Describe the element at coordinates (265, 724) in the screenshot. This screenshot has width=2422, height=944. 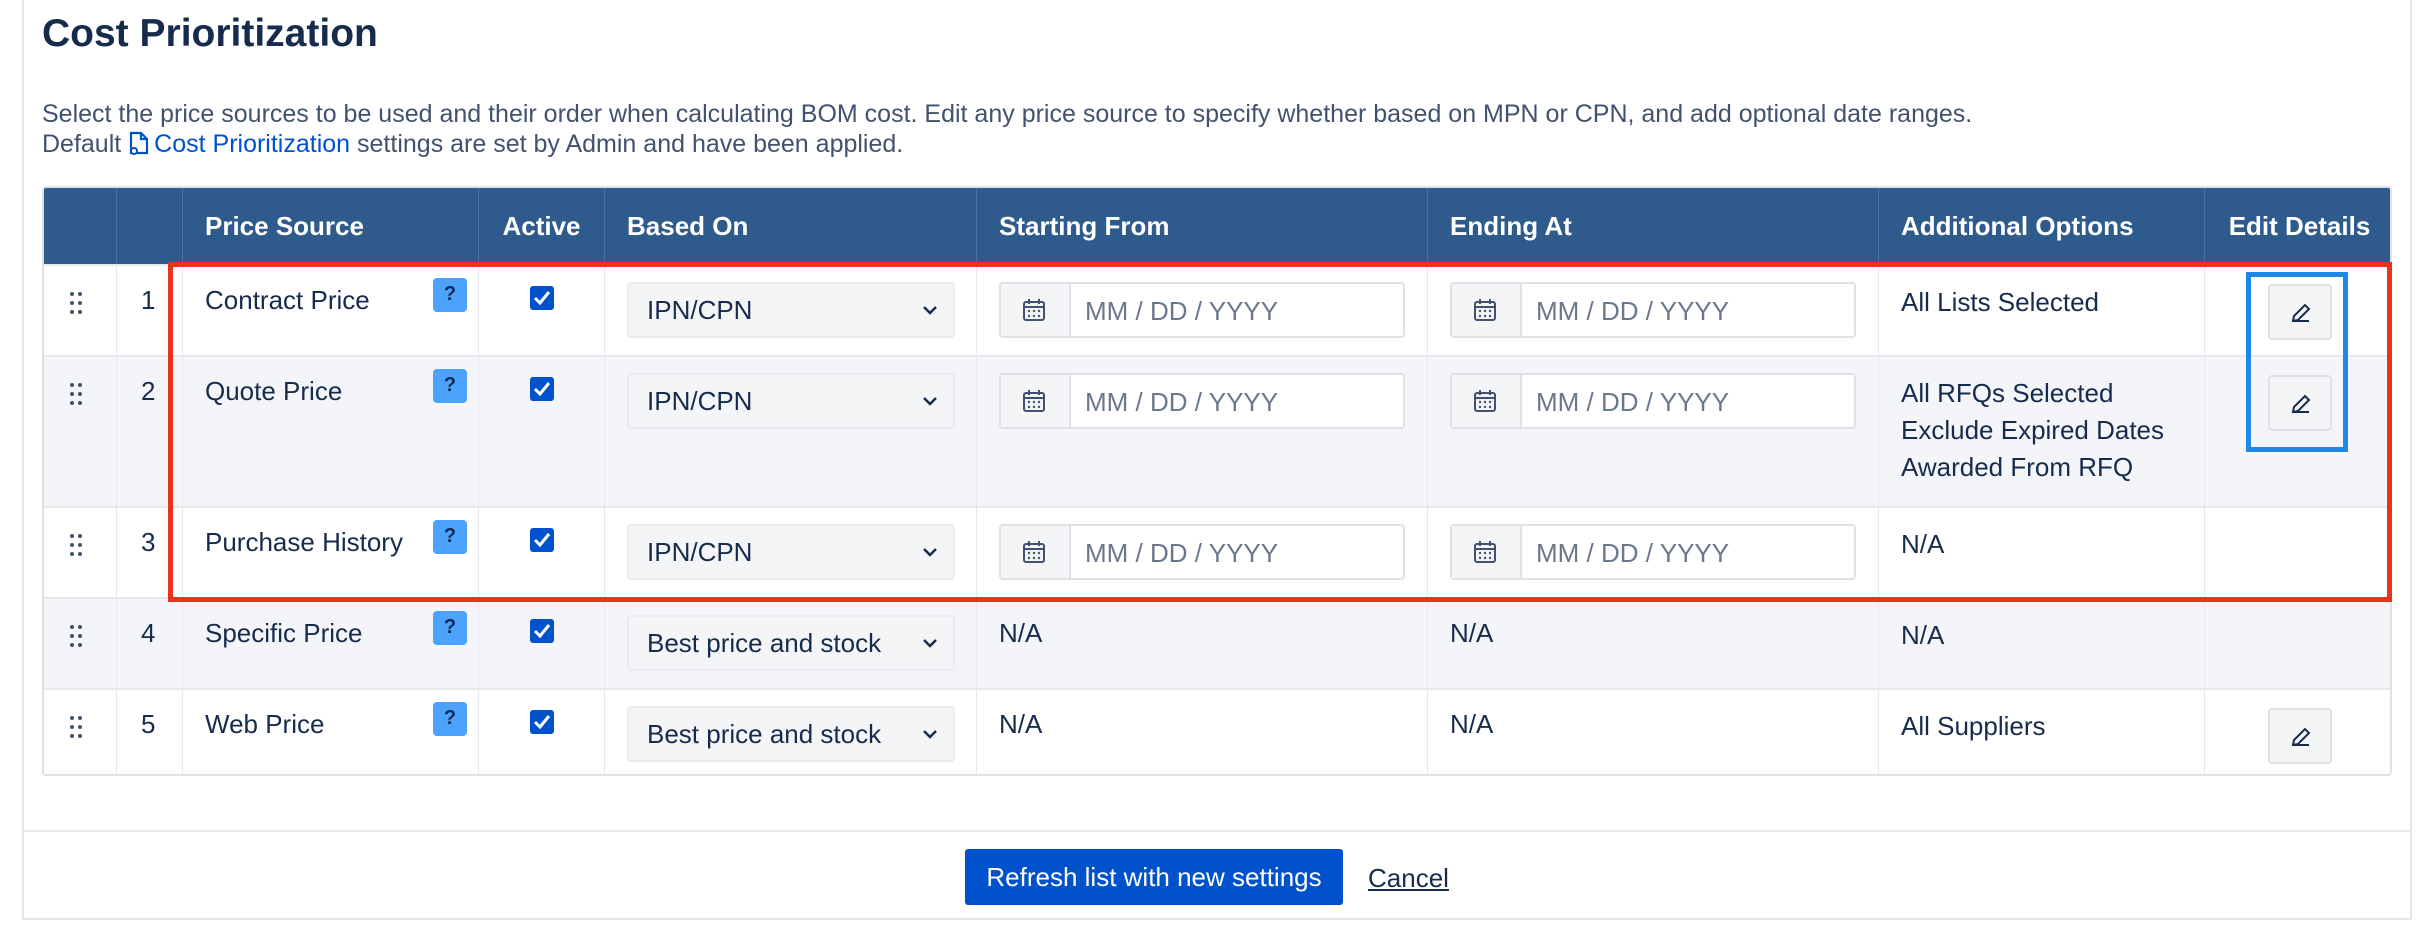
I see `price-source-name: Web Price` at that location.